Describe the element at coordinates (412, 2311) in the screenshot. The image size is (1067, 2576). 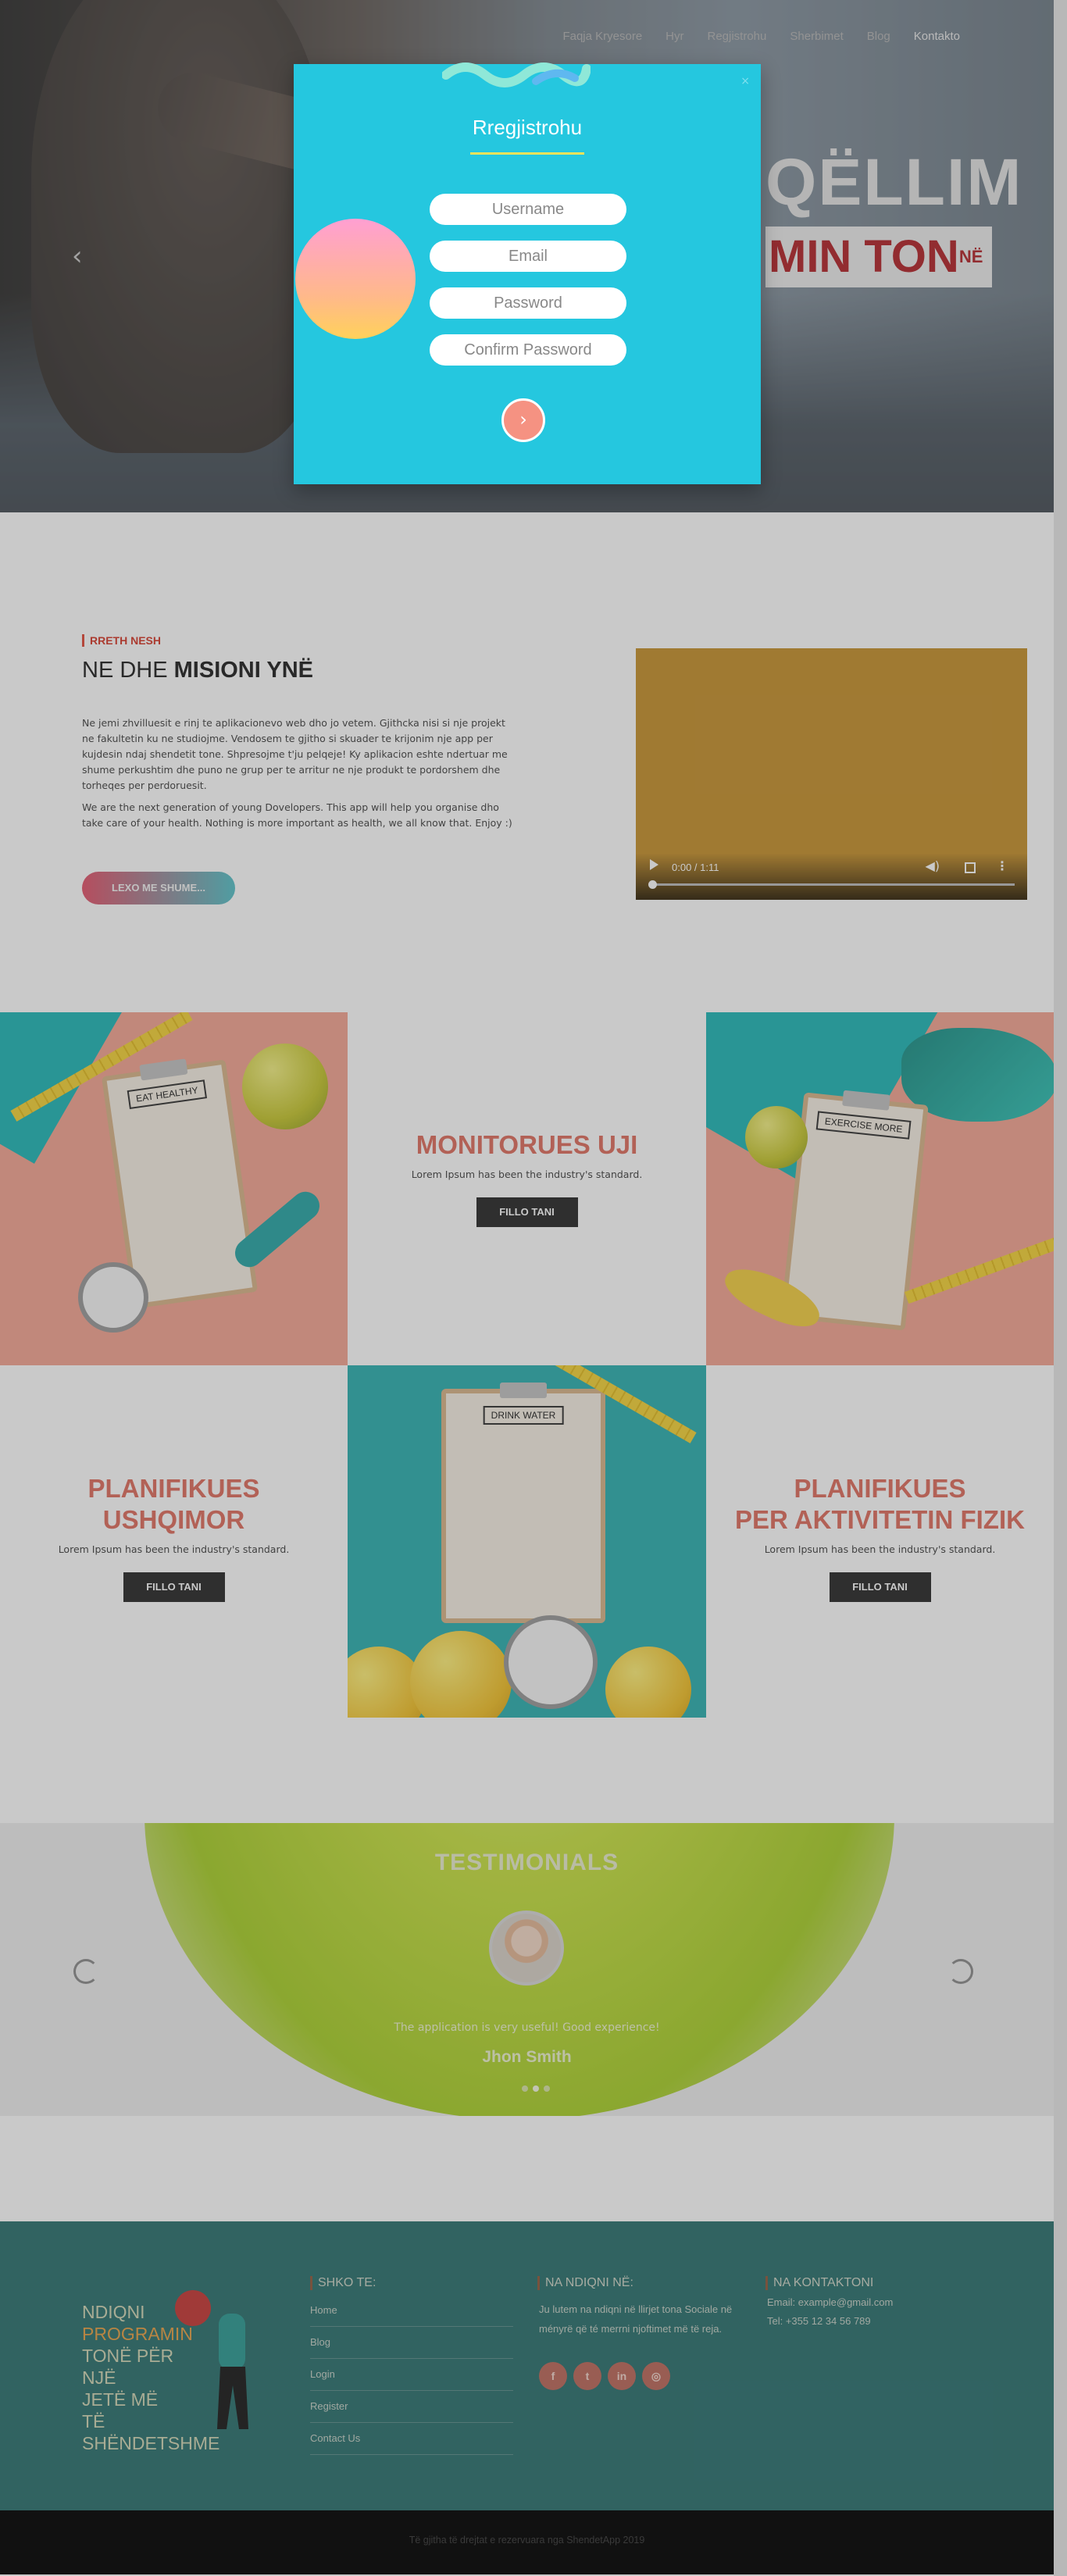
I see `footer-link-home: Home` at that location.